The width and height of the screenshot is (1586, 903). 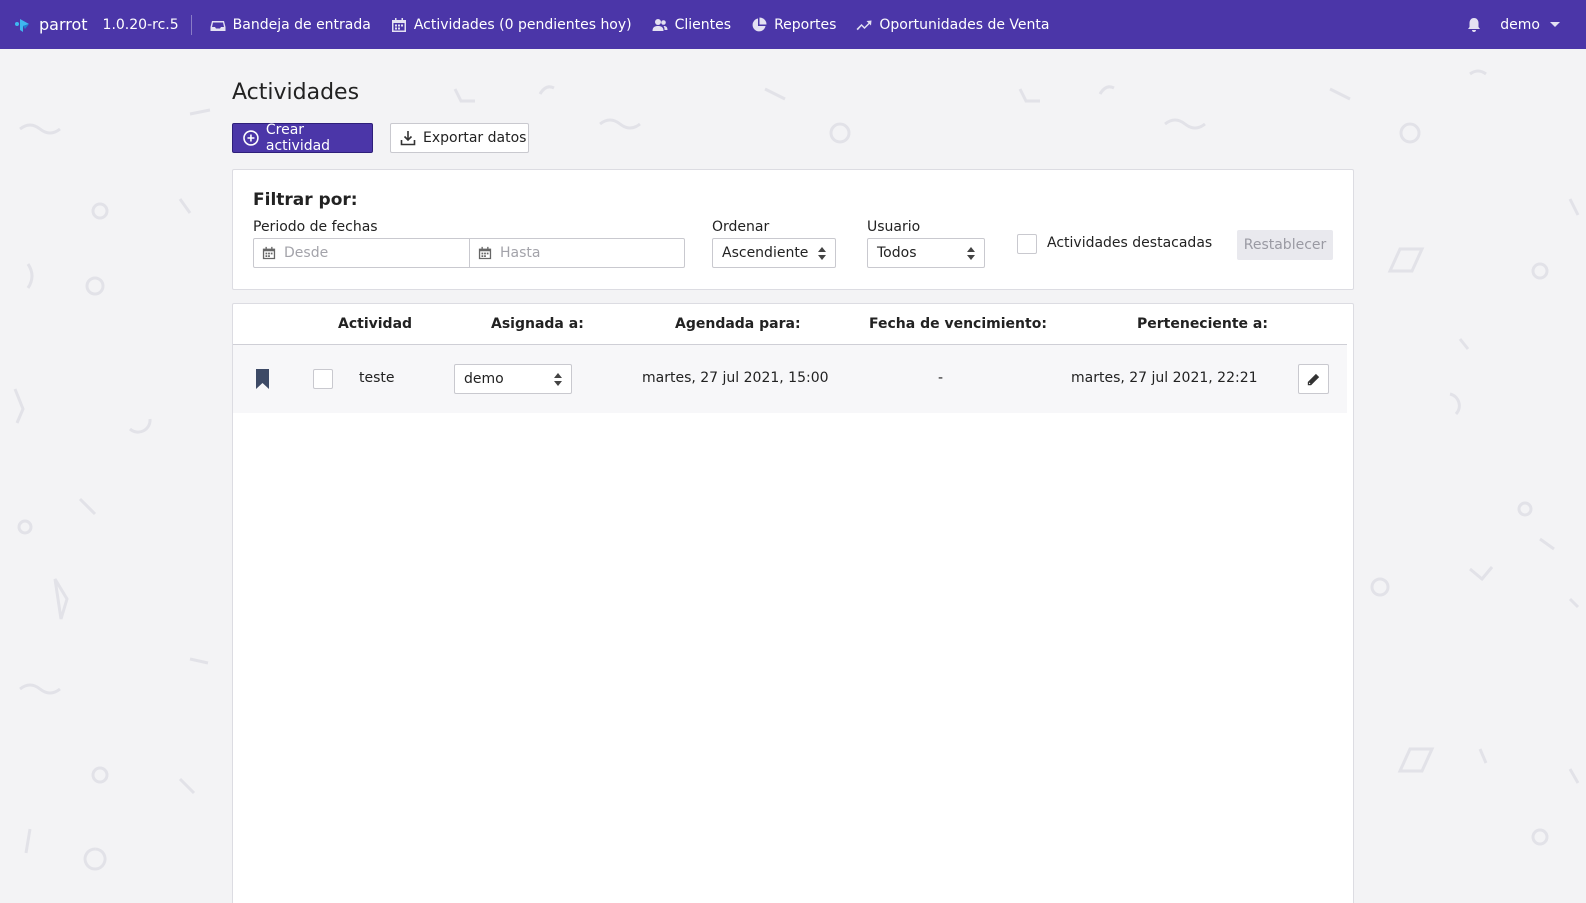 What do you see at coordinates (926, 253) in the screenshot?
I see `user-select: Todos` at bounding box center [926, 253].